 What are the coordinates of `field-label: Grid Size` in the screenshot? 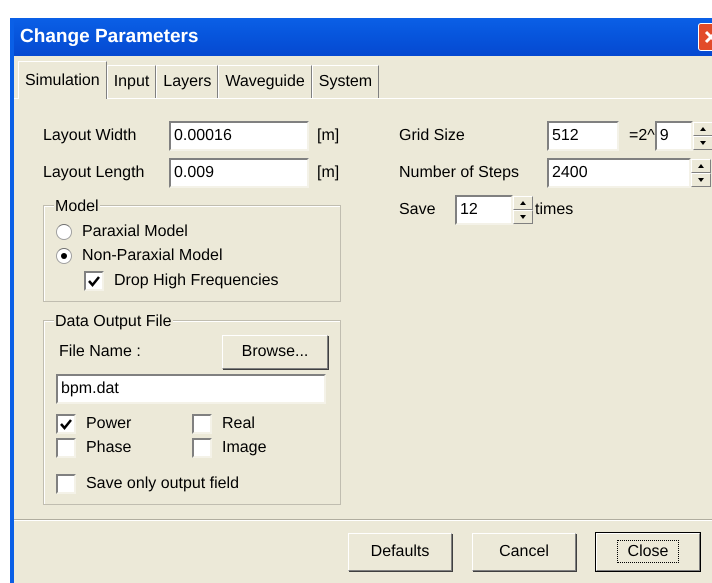 It's located at (432, 136).